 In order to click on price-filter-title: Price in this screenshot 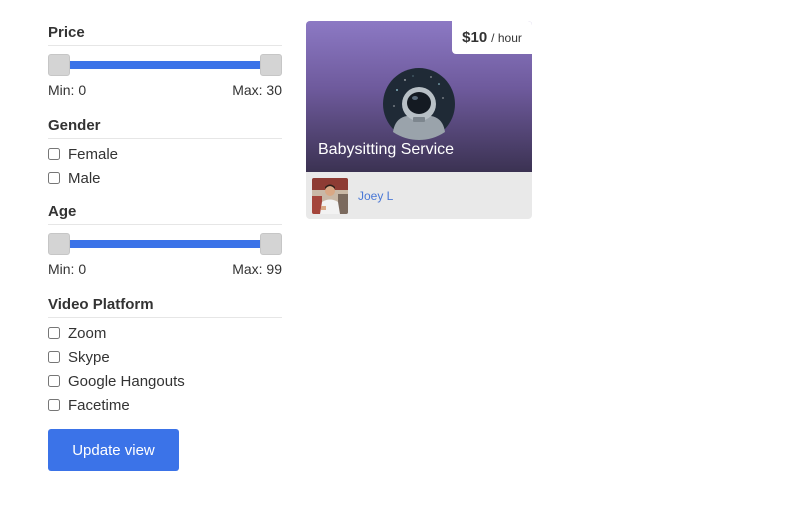, I will do `click(165, 35)`.